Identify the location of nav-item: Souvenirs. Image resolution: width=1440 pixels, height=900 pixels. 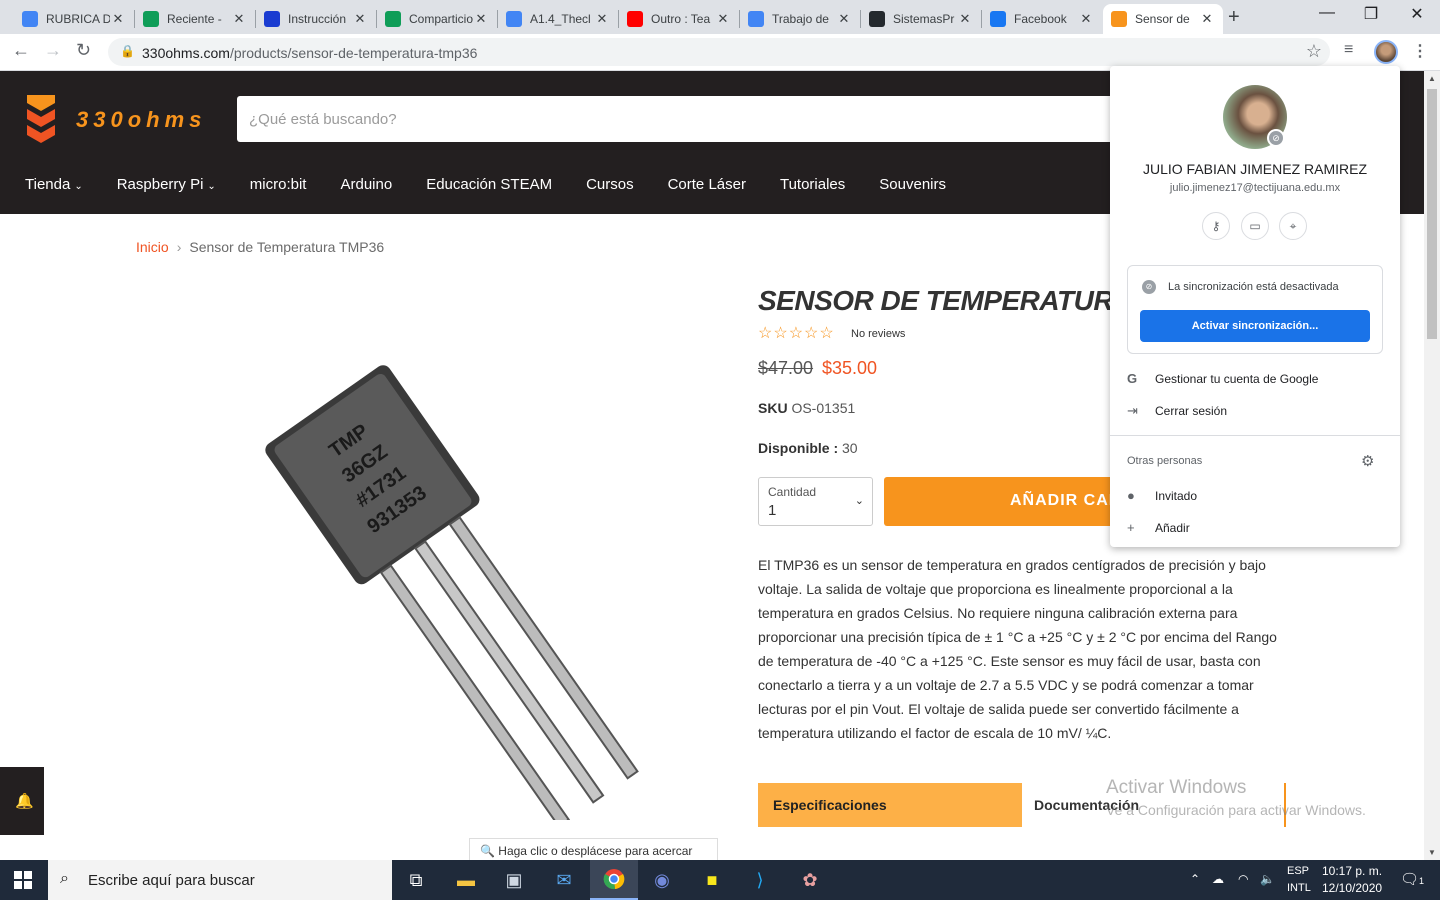
(912, 184).